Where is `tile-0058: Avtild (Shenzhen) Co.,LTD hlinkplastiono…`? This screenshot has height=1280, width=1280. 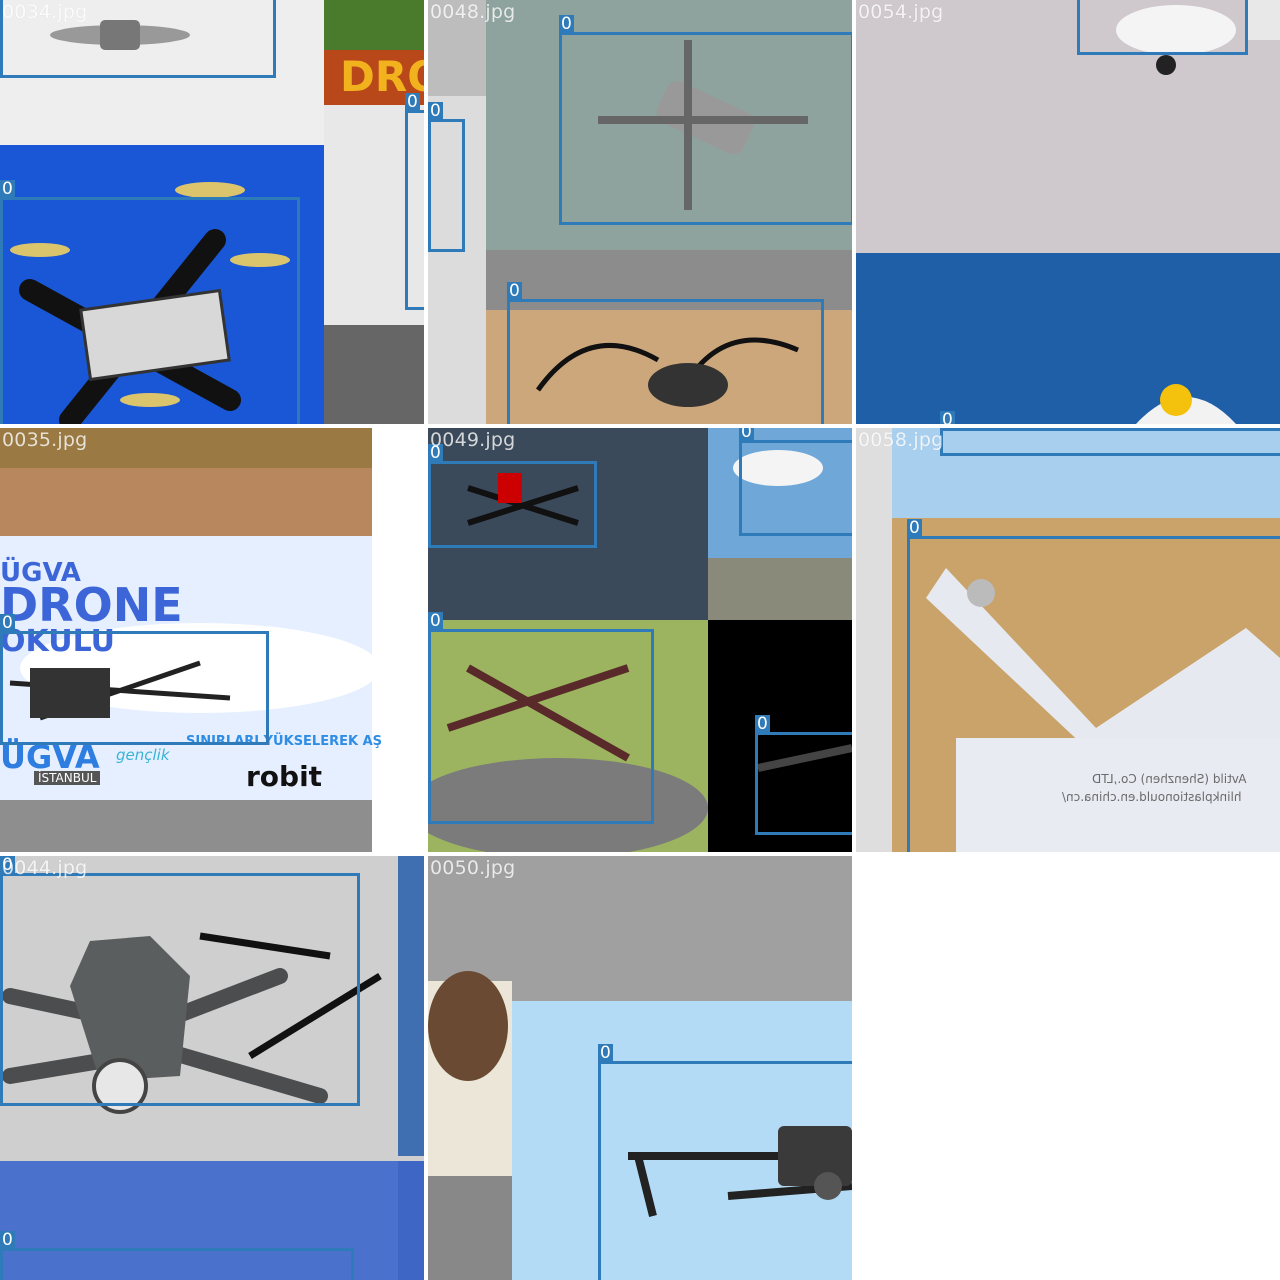 tile-0058: Avtild (Shenzhen) Co.,LTD hlinkplastiono… is located at coordinates (1068, 640).